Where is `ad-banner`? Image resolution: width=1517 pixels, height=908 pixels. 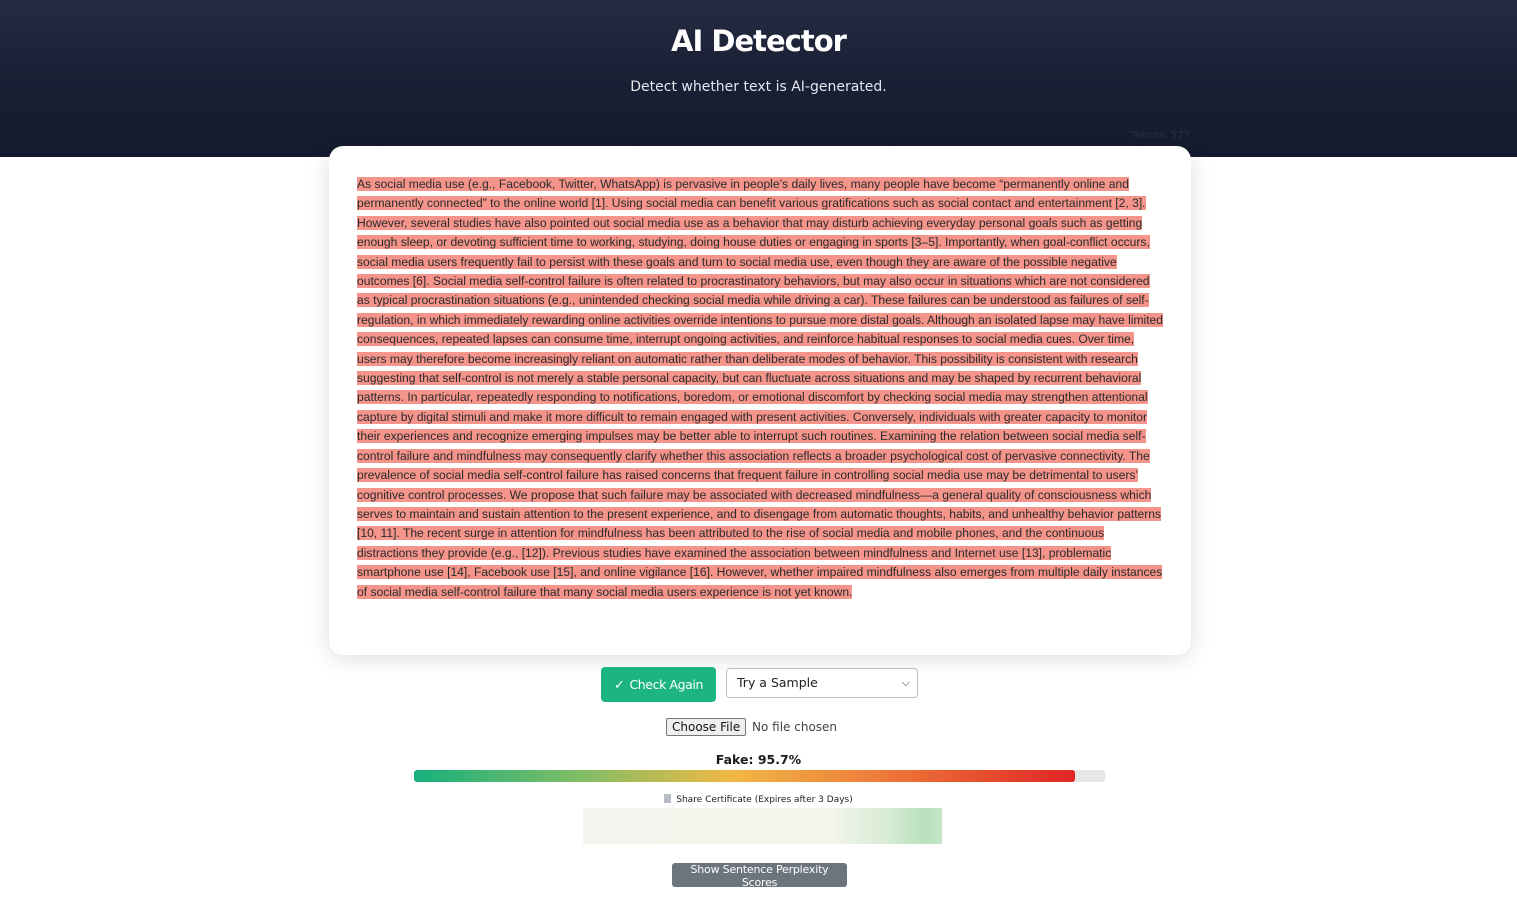 ad-banner is located at coordinates (762, 826).